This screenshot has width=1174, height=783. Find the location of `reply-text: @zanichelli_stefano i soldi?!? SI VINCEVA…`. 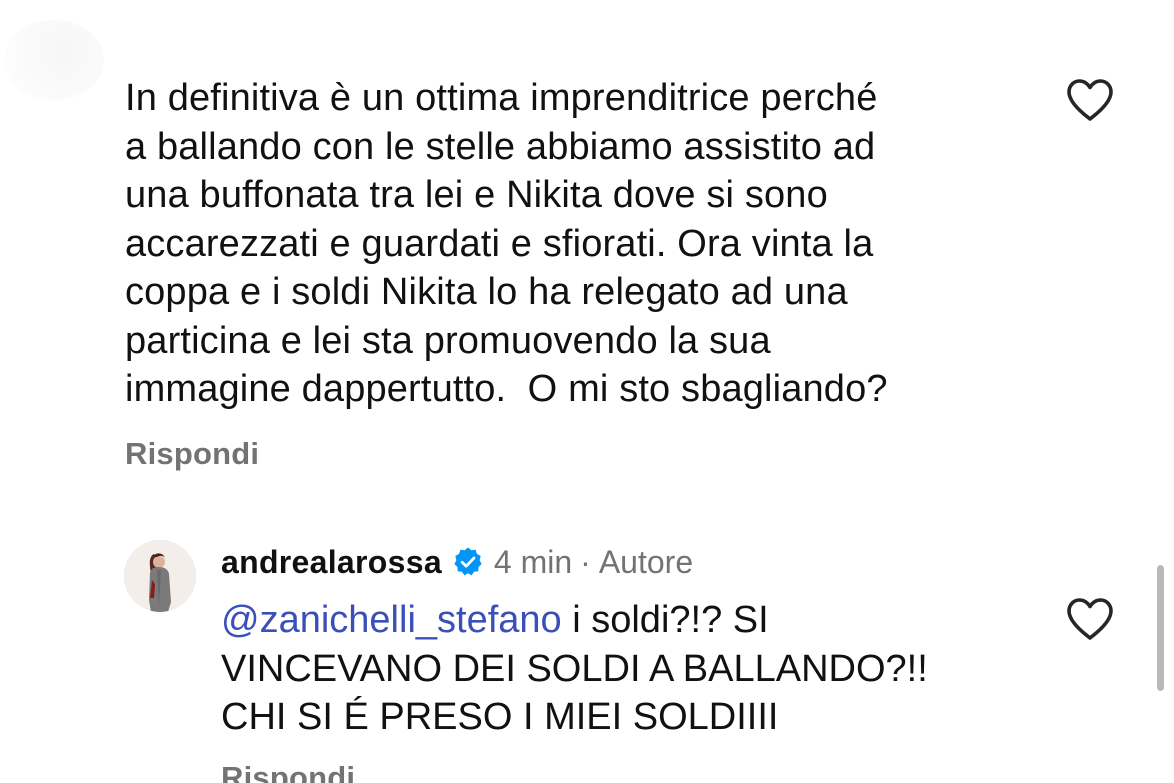

reply-text: @zanichelli_stefano i soldi?!? SI VINCEVA… is located at coordinates (631, 669).